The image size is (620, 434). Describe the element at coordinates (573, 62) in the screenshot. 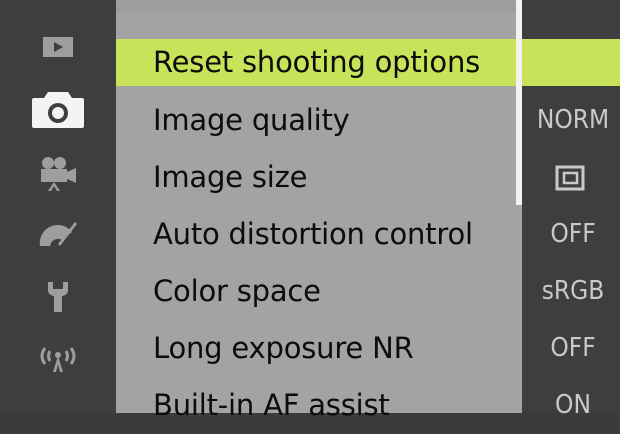

I see `menu-item-value` at that location.